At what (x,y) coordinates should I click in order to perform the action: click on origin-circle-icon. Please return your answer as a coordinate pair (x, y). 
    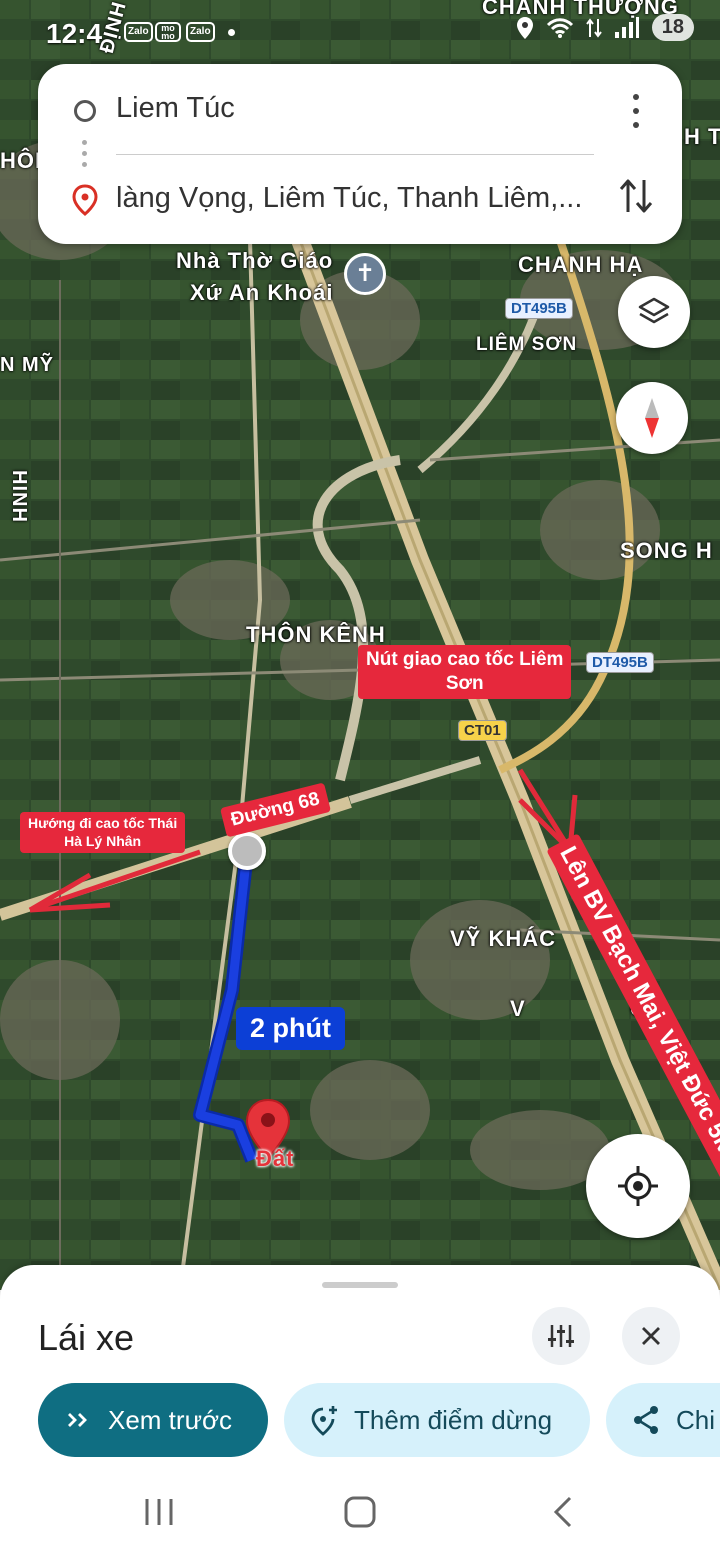
    Looking at the image, I should click on (85, 111).